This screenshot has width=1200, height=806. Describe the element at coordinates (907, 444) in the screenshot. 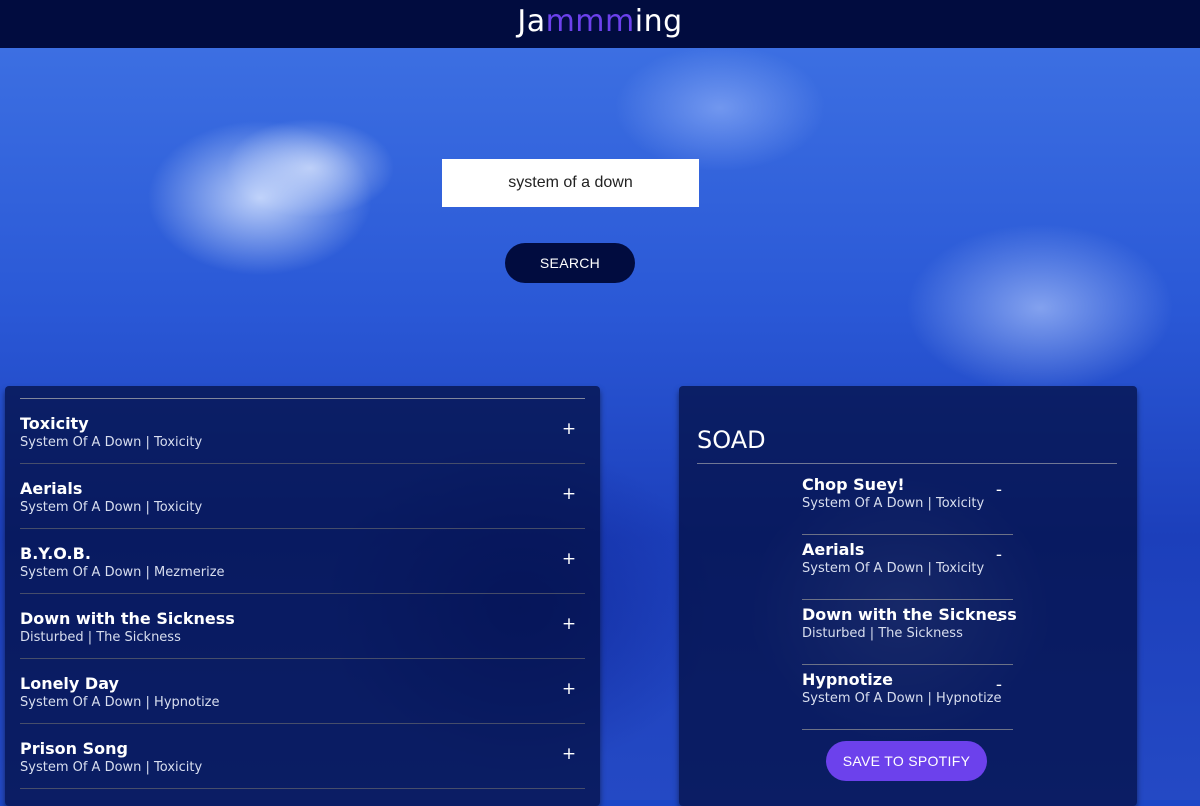

I see `playlist-name-input: SOAD` at that location.